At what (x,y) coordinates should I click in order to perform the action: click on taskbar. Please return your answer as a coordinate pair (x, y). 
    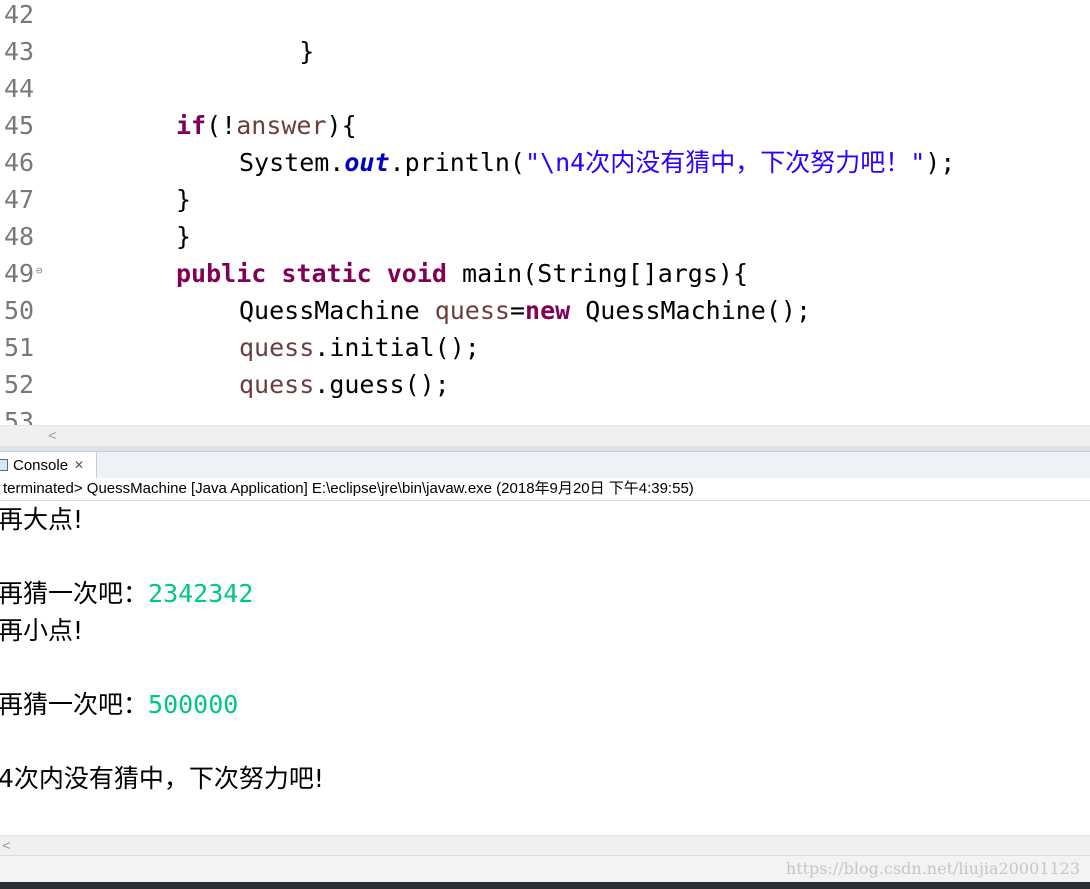
    Looking at the image, I should click on (545, 885).